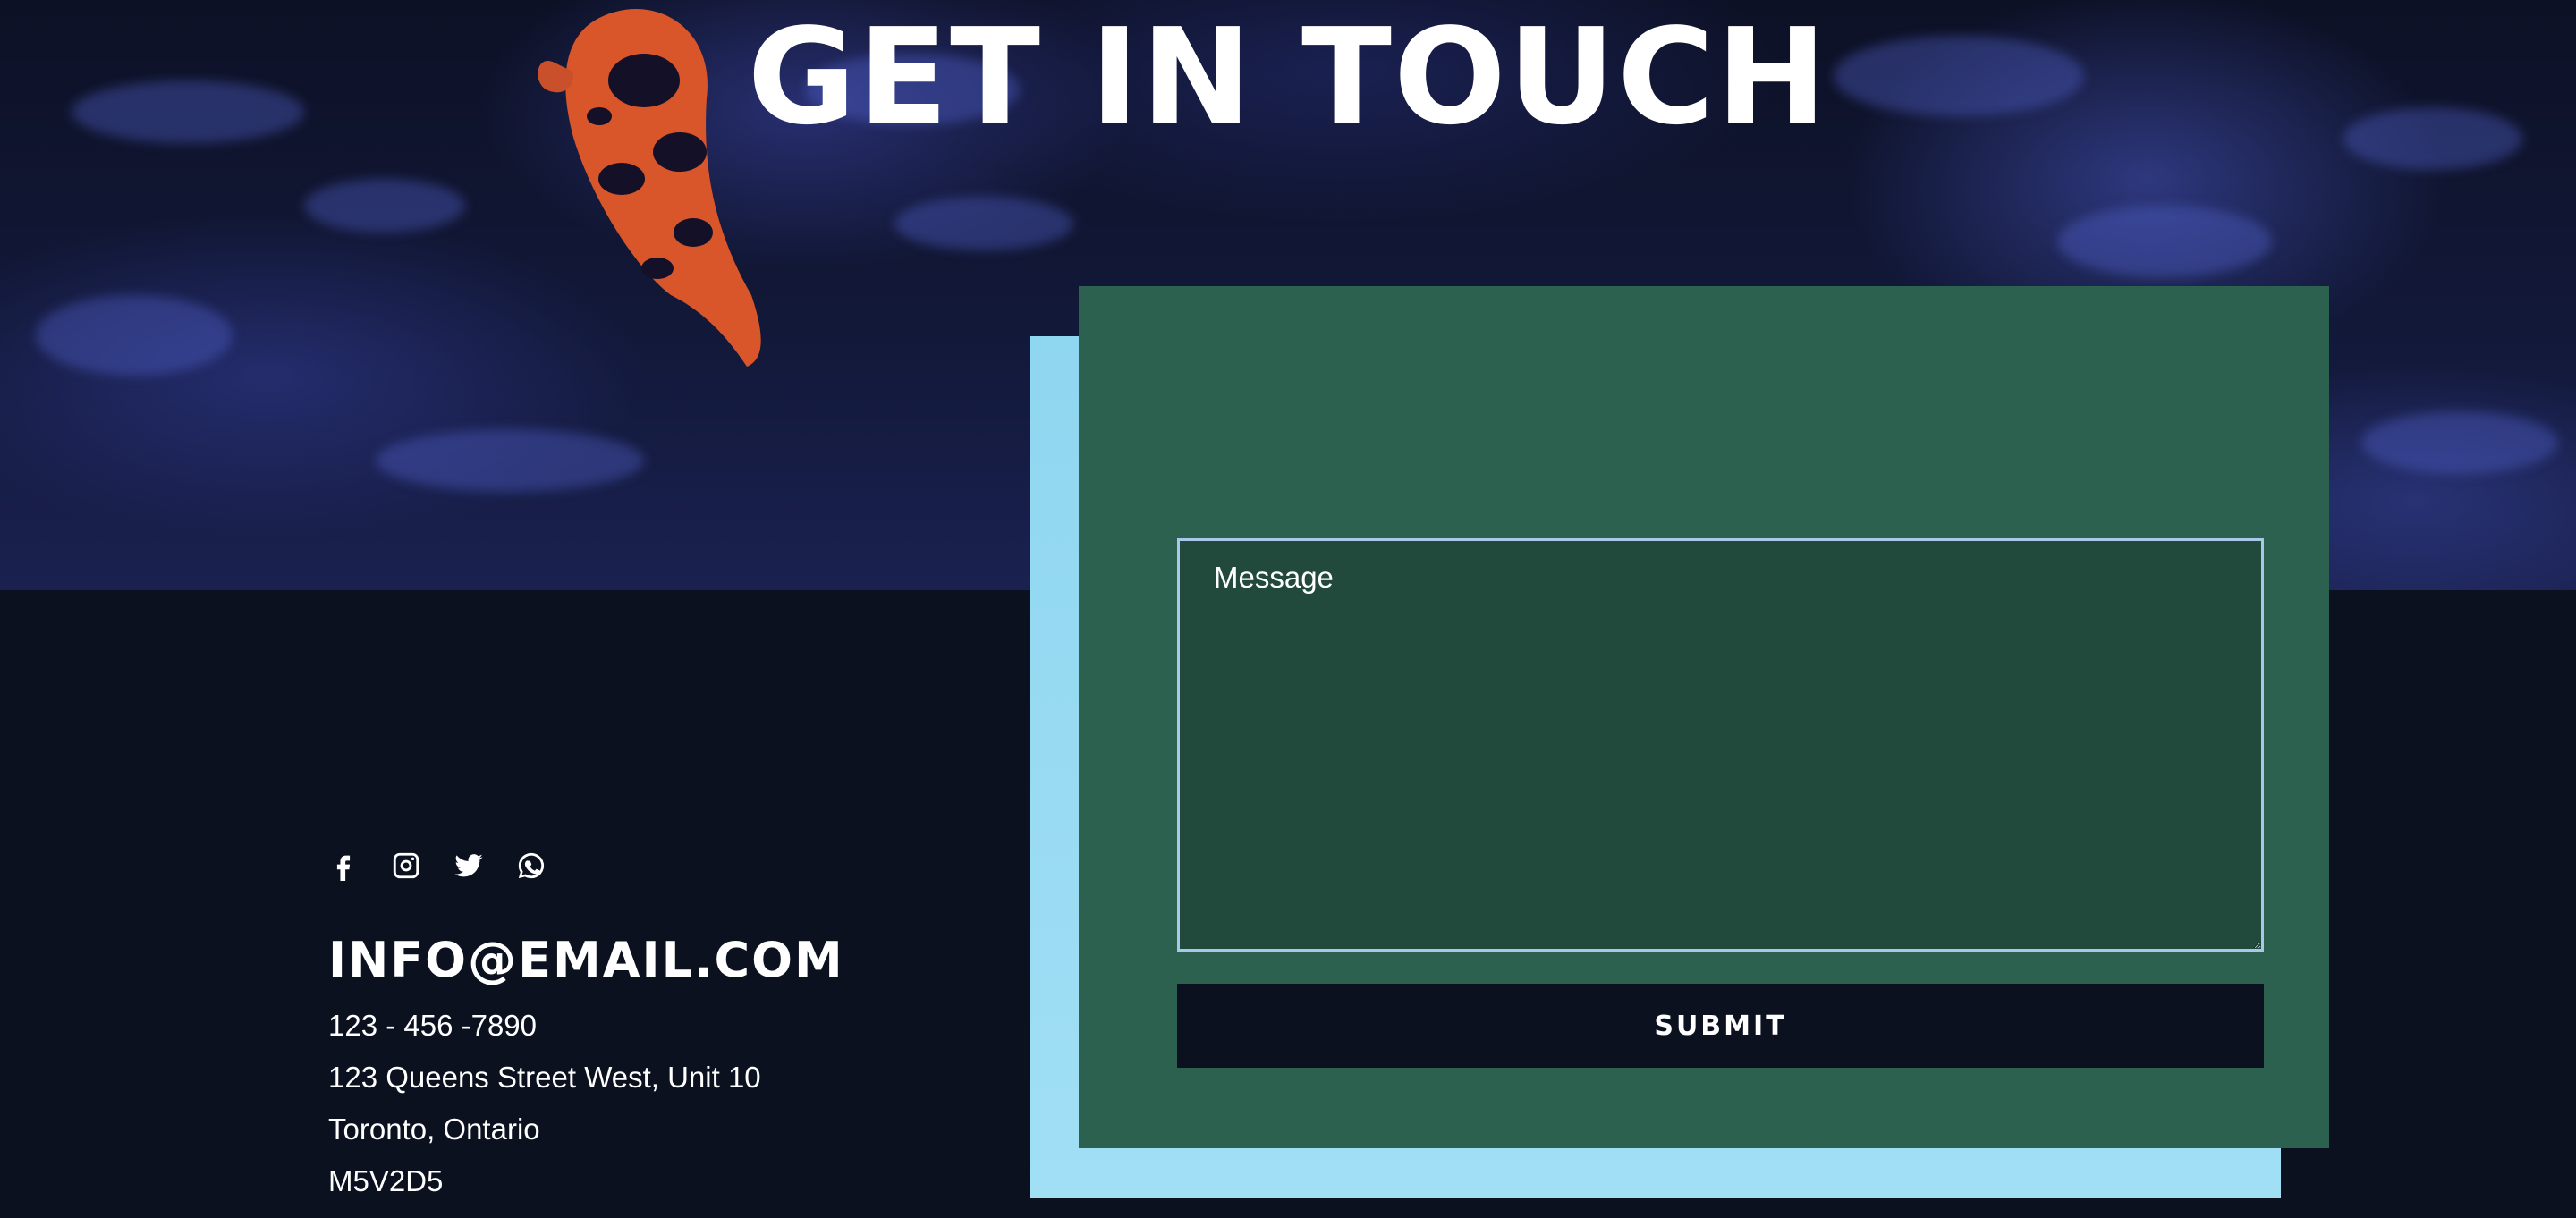  I want to click on contact-email: INFO@EMAIL.COM, so click(686, 960).